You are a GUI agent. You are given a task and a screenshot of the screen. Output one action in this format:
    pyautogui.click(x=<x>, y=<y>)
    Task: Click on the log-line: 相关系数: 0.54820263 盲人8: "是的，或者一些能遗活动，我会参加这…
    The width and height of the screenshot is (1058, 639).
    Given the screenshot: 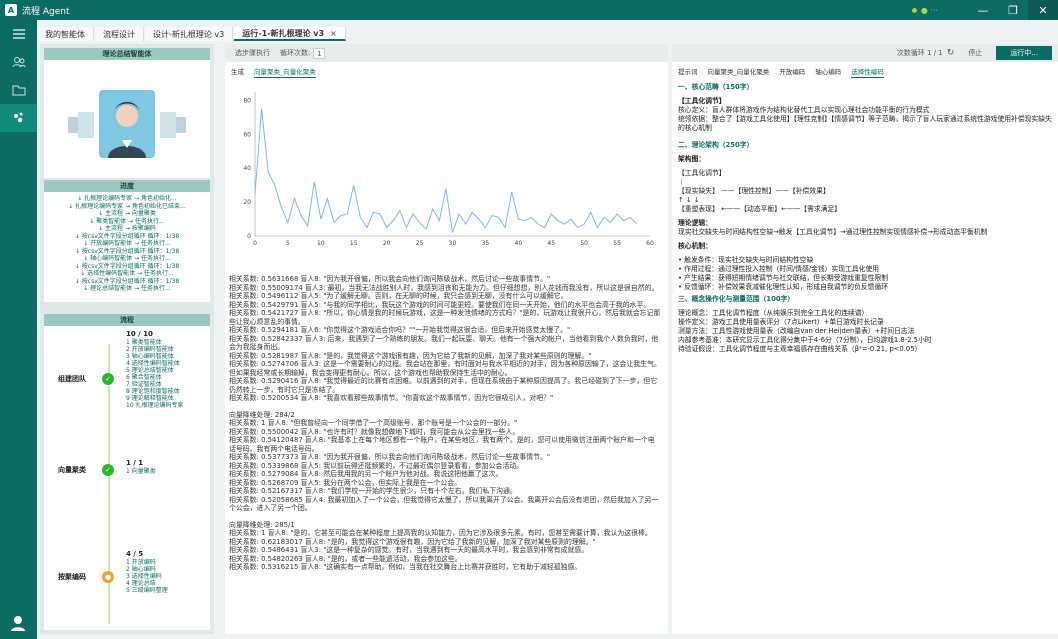 What is the action you would take?
    pyautogui.click(x=345, y=558)
    